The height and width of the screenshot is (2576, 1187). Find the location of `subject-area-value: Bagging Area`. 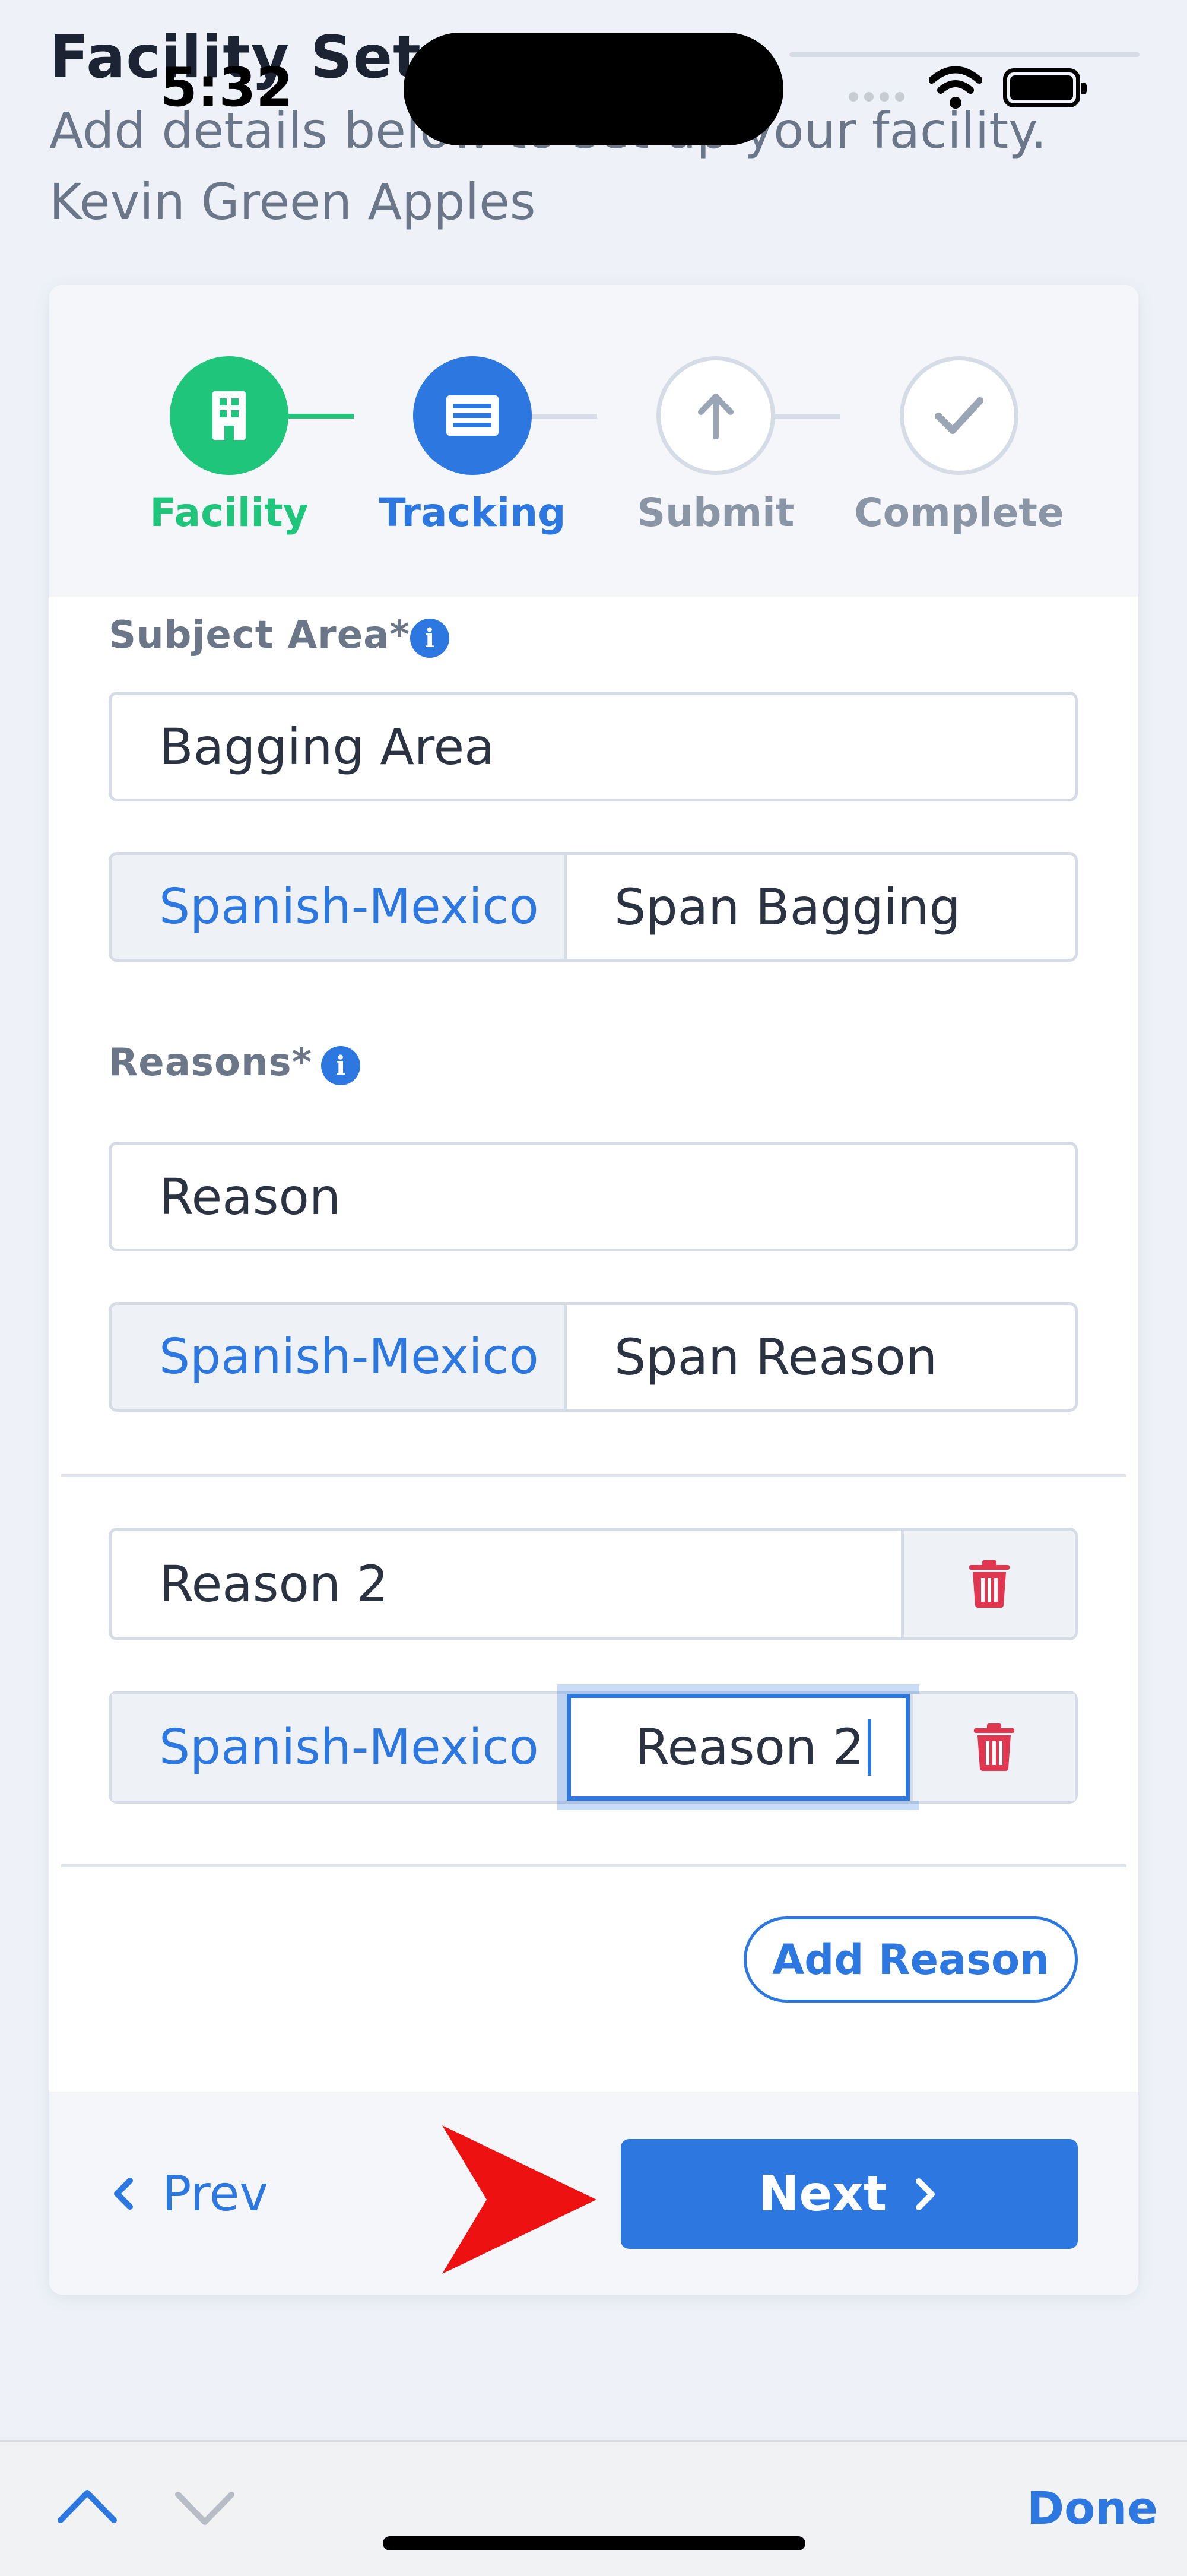

subject-area-value: Bagging Area is located at coordinates (327, 746).